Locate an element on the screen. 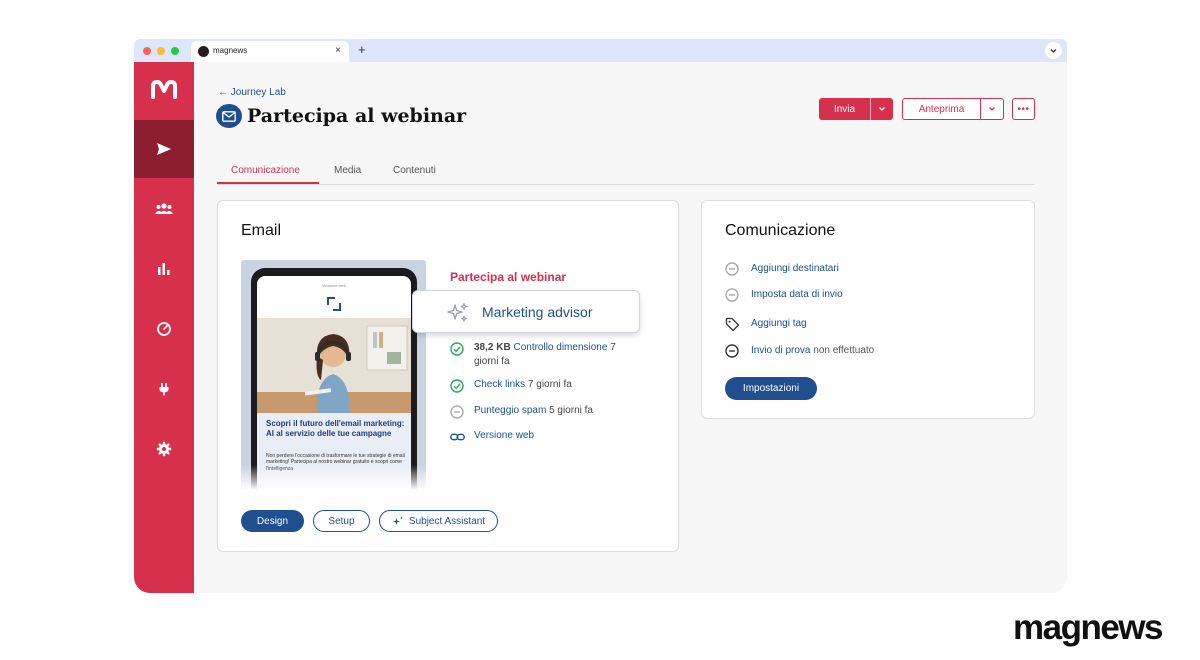  web-version-text: Versione web is located at coordinates (504, 436).